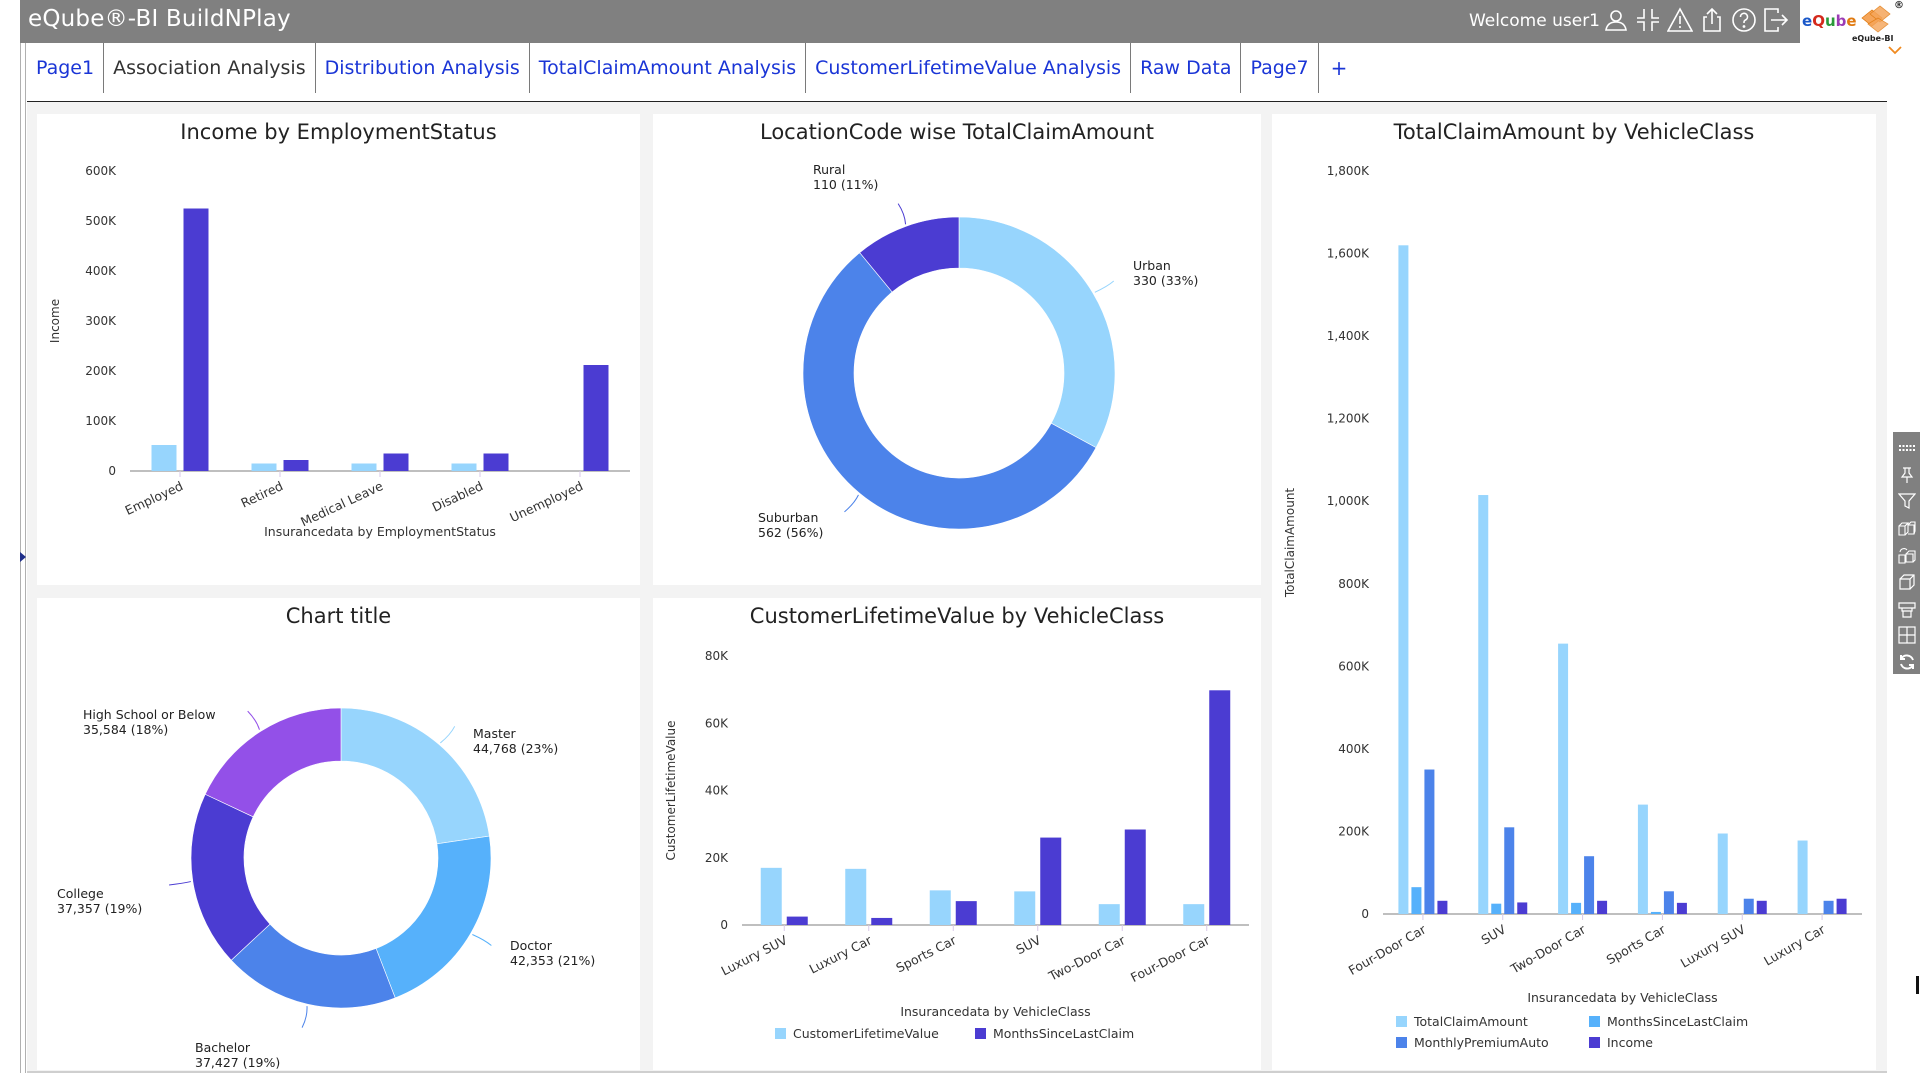  What do you see at coordinates (1509, 870) in the screenshot?
I see `bar-monthlypremiumauto-suv` at bounding box center [1509, 870].